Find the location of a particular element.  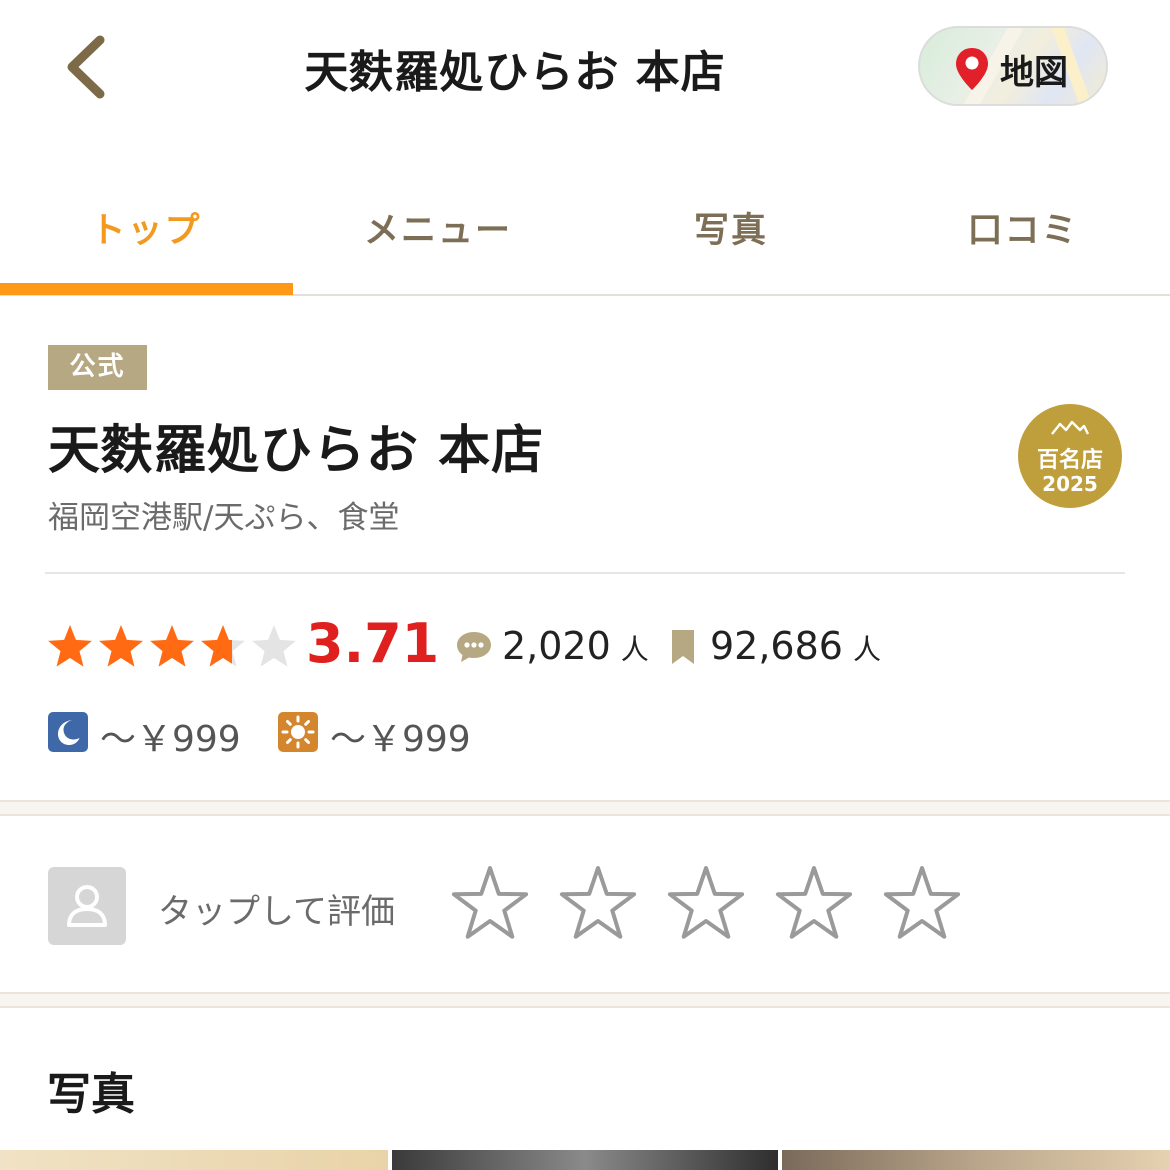

rating-score: 3.71 is located at coordinates (373, 643).